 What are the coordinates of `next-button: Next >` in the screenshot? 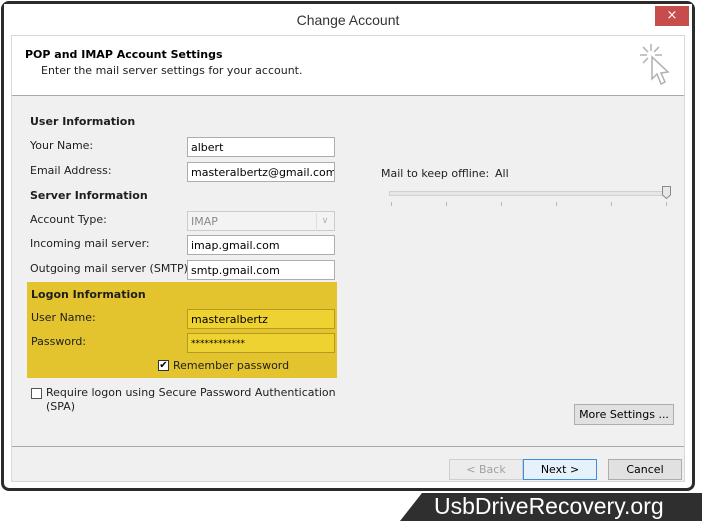 It's located at (560, 469).